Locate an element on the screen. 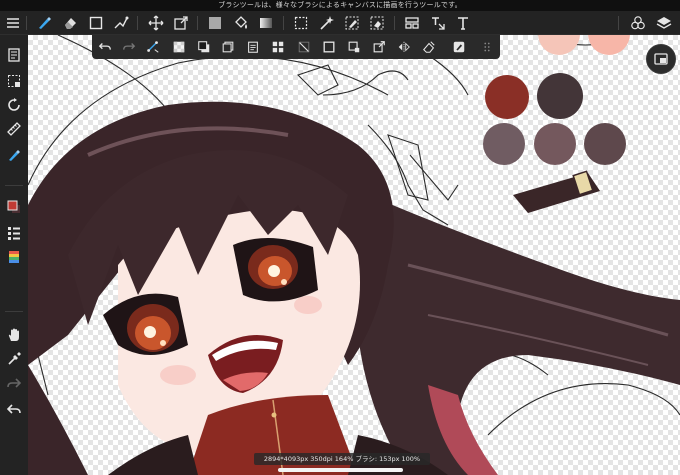 The height and width of the screenshot is (475, 680). navigator-button is located at coordinates (661, 59).